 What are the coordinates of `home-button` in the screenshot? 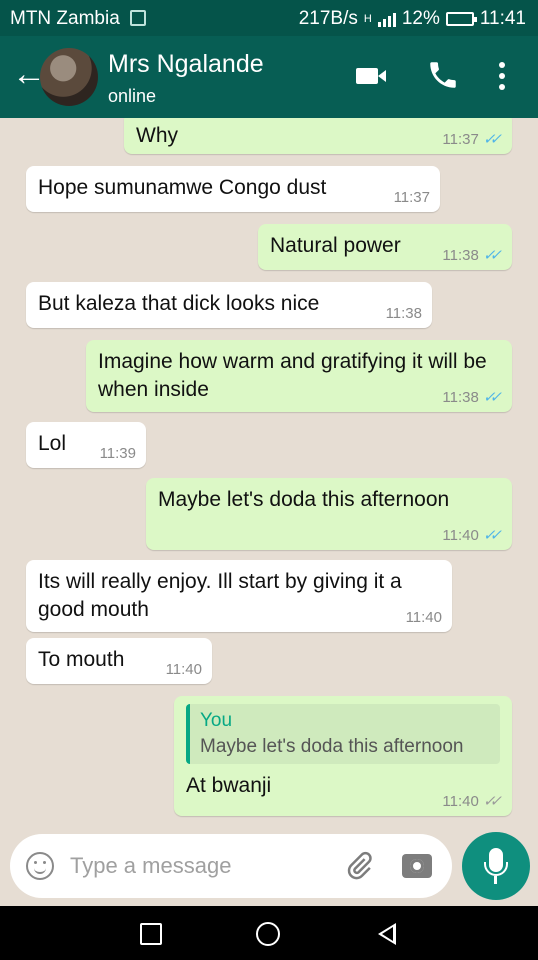 It's located at (268, 934).